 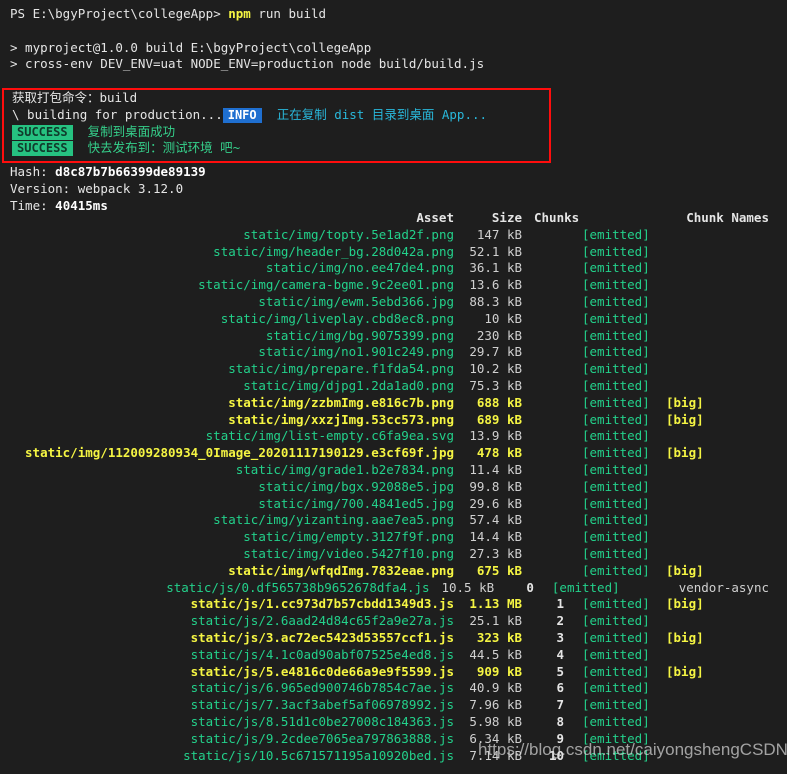 What do you see at coordinates (42, 149) in the screenshot?
I see `success-badge-2: SUCCESS` at bounding box center [42, 149].